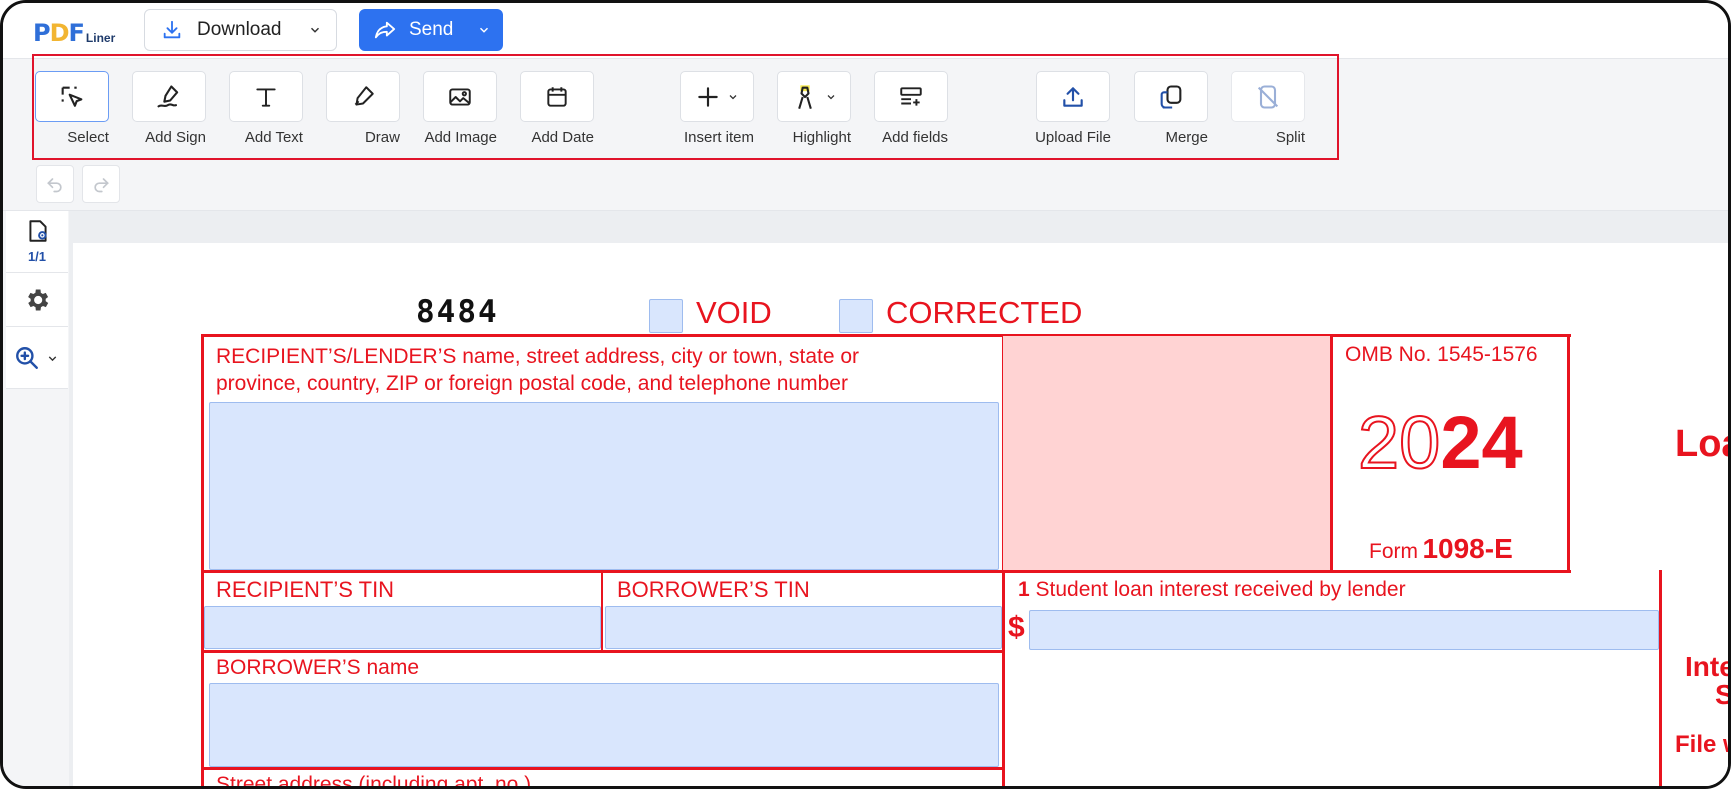 The height and width of the screenshot is (789, 1731). I want to click on side-text-file: File w, so click(1701, 744).